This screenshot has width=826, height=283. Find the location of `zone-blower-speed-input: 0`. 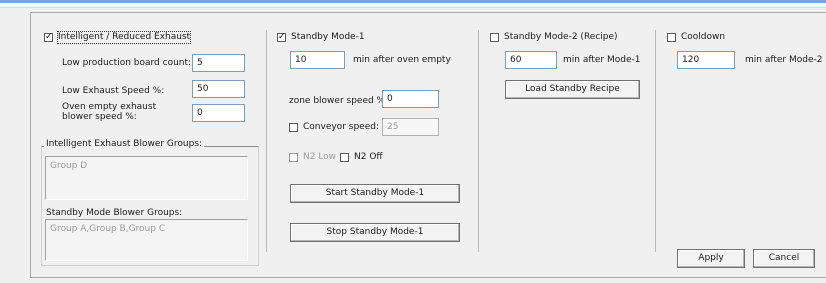

zone-blower-speed-input: 0 is located at coordinates (410, 99).